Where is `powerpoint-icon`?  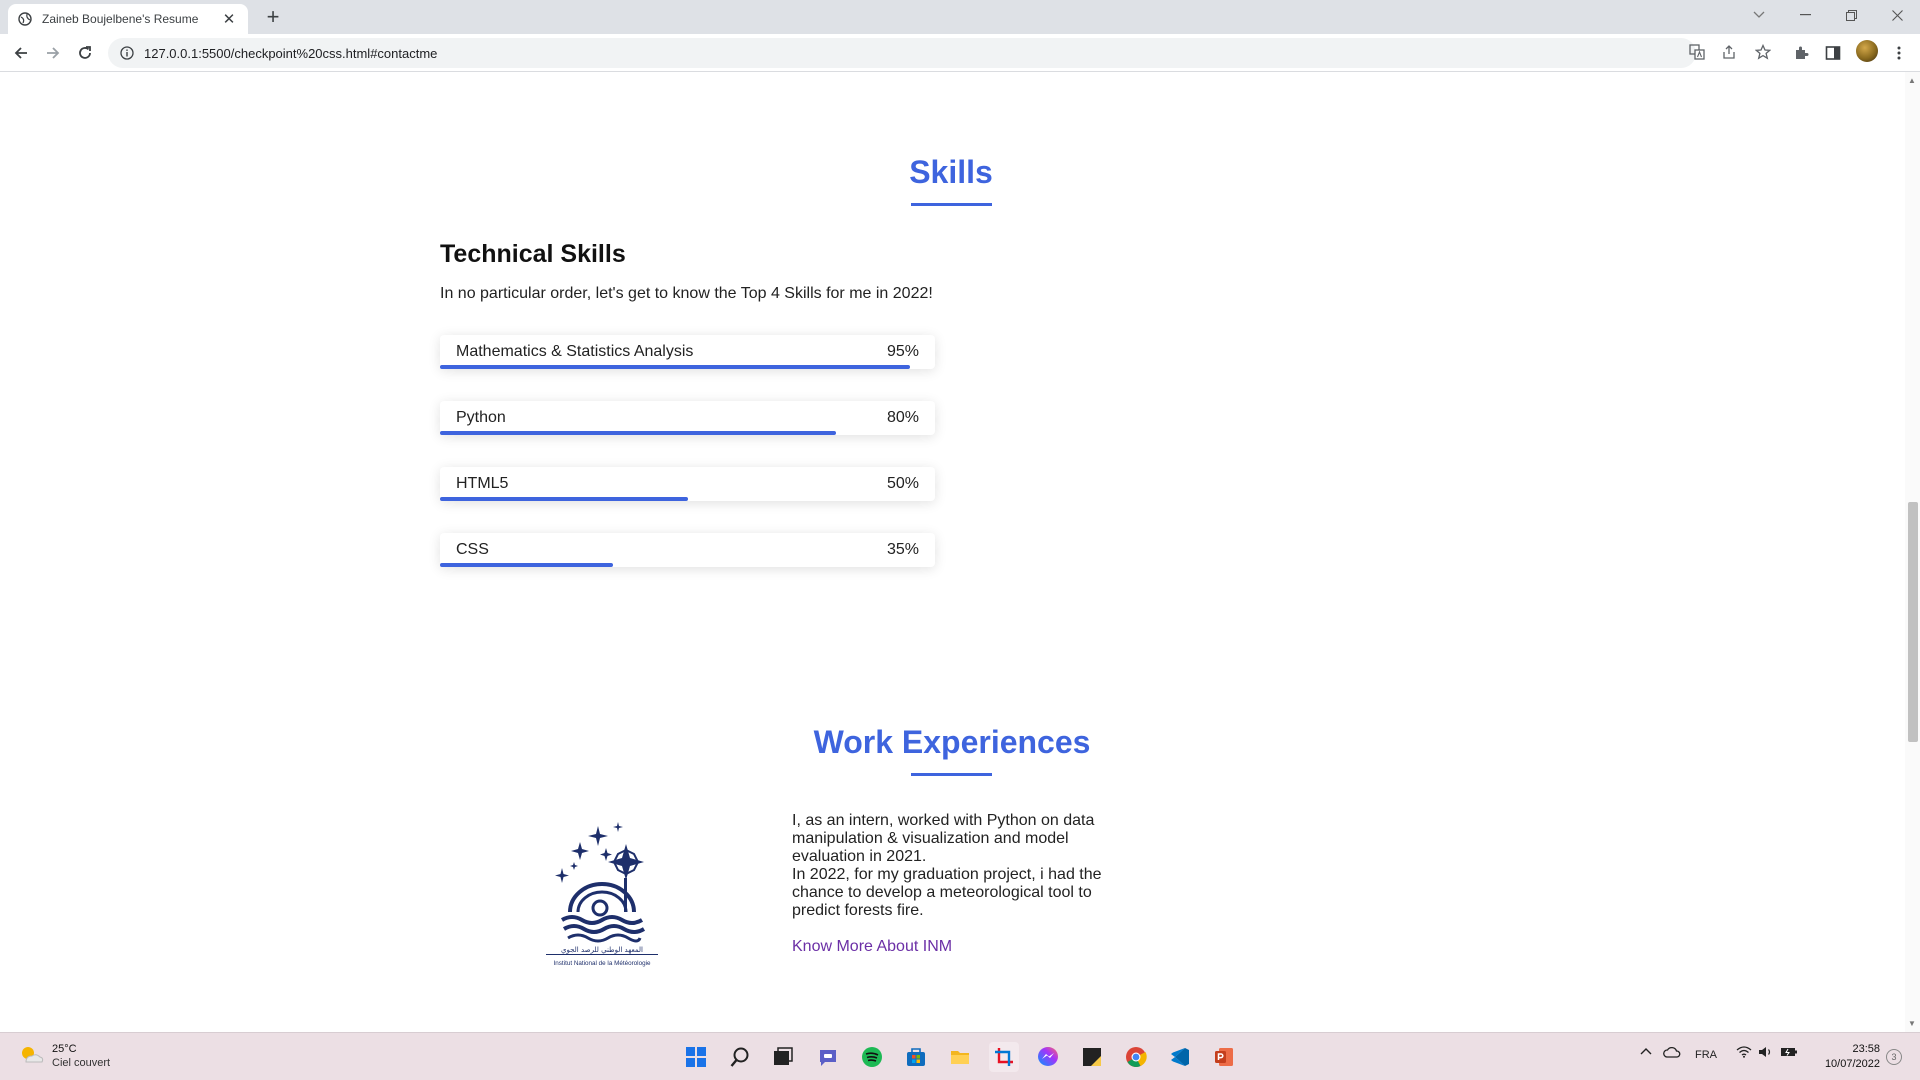
powerpoint-icon is located at coordinates (1224, 1057).